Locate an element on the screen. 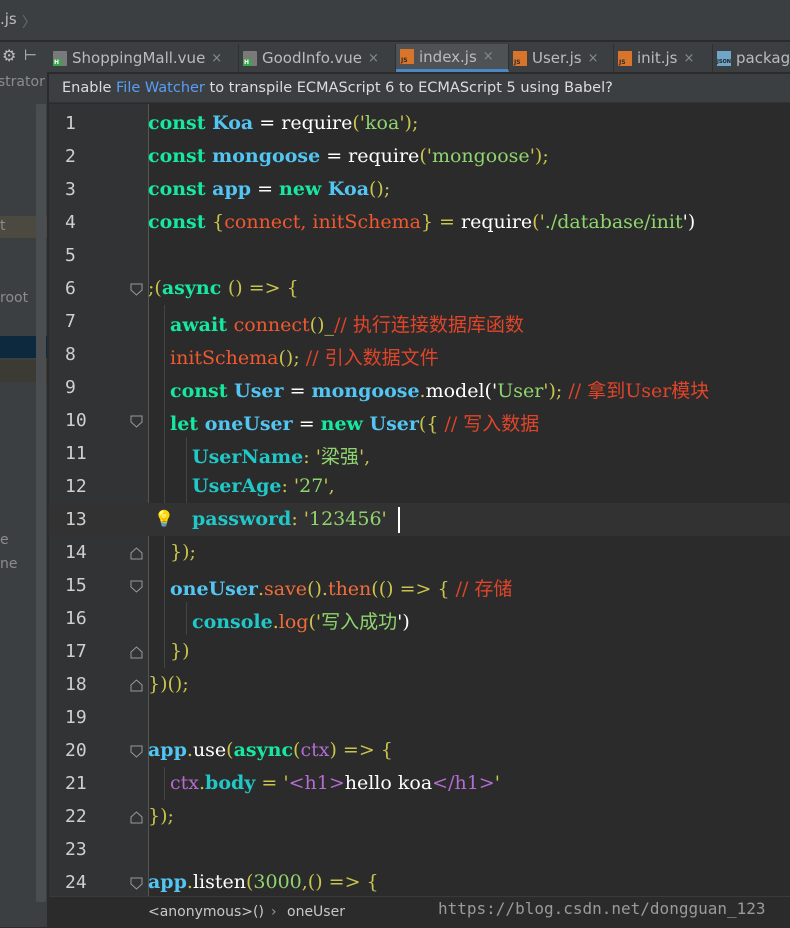 Image resolution: width=790 pixels, height=928 pixels. breadcrumb-oneuser: oneUser is located at coordinates (316, 912).